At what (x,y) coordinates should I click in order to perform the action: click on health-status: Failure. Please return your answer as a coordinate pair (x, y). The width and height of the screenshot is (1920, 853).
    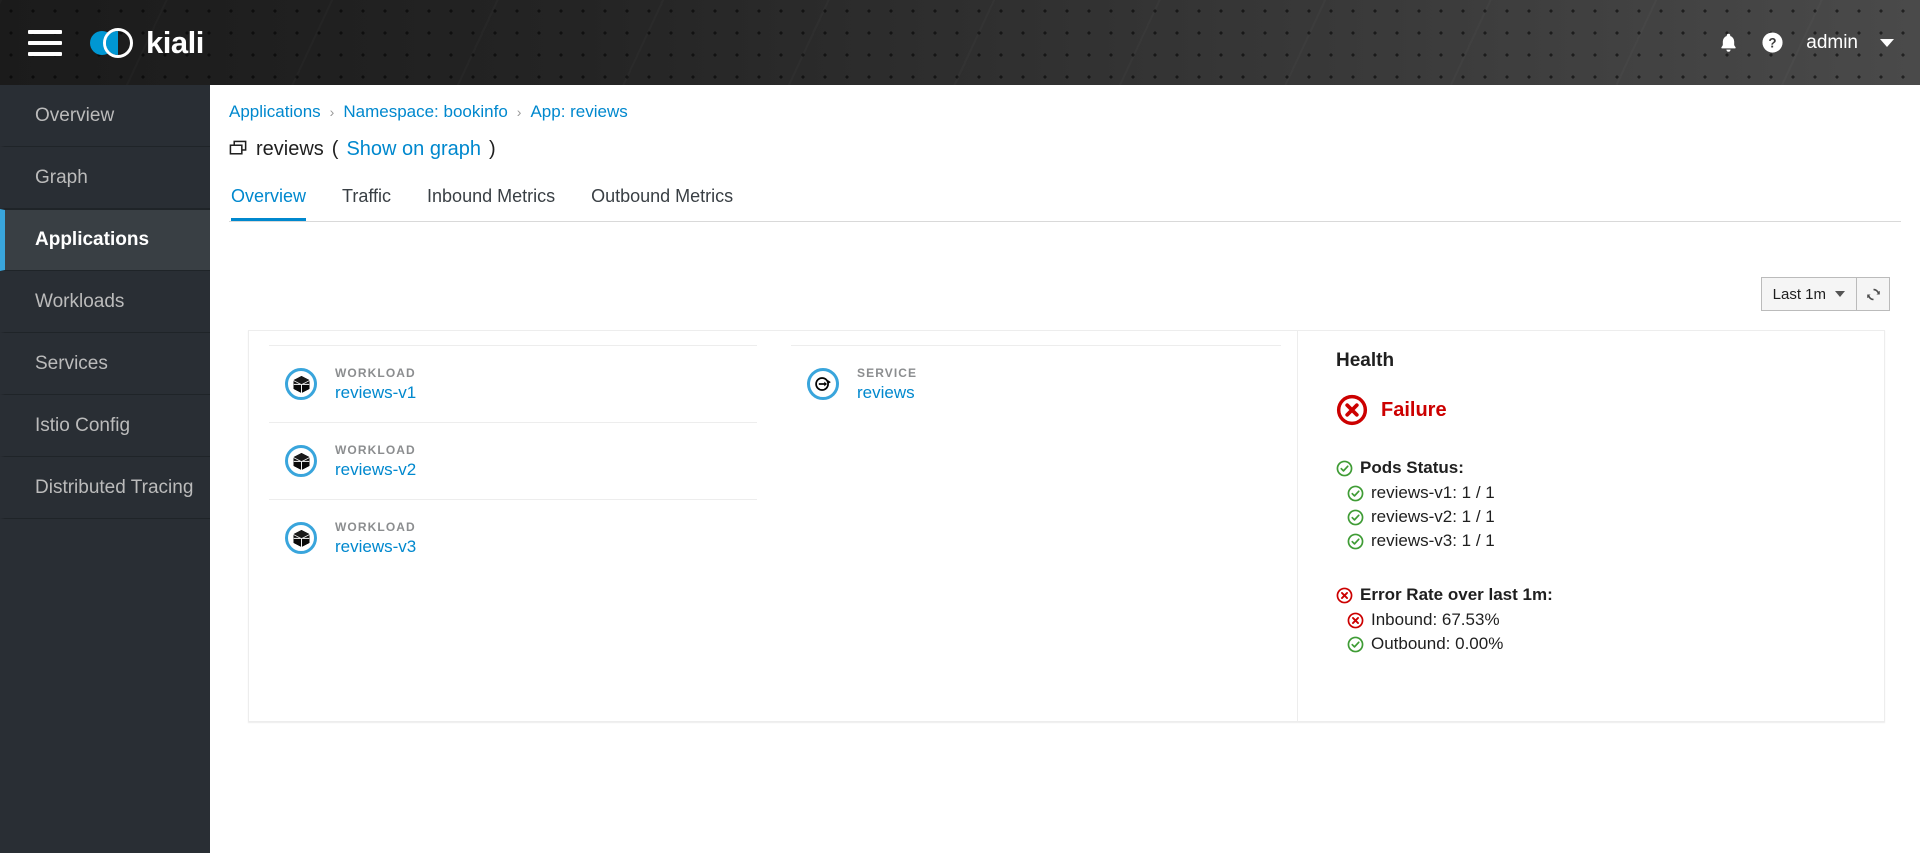
    Looking at the image, I should click on (1610, 410).